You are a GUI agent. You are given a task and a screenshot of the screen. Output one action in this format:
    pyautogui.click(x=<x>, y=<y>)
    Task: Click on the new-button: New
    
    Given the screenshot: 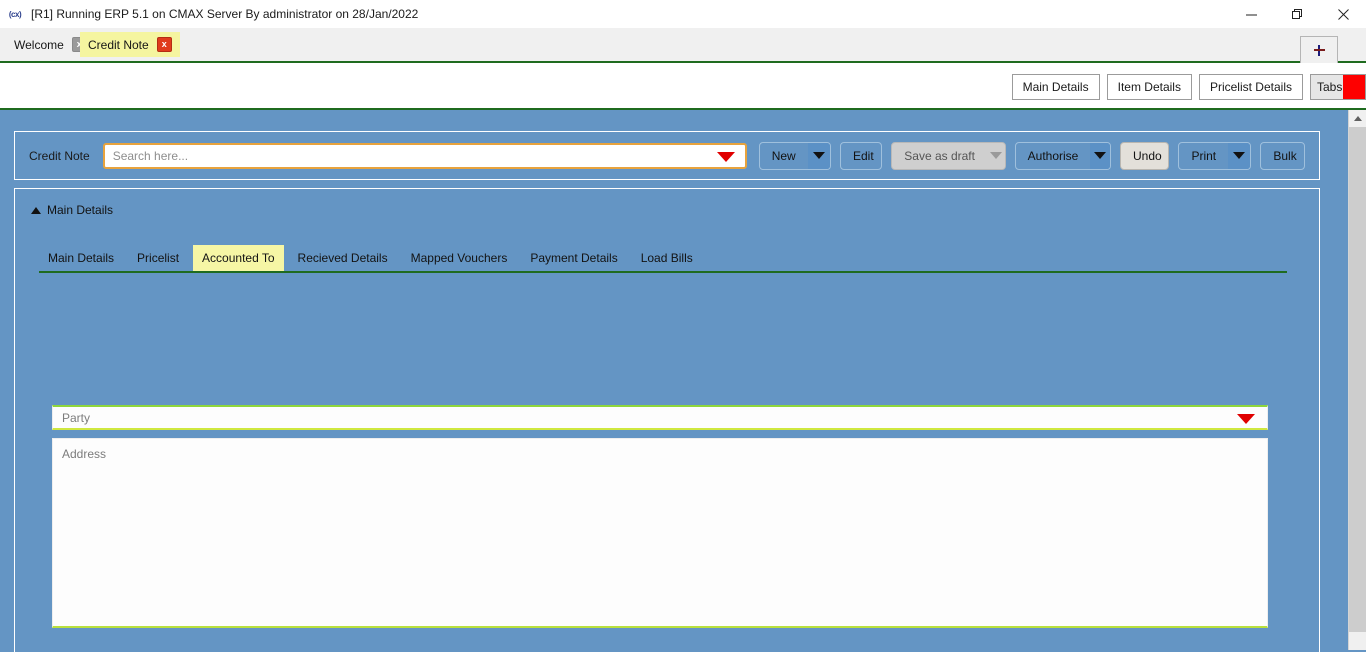 What is the action you would take?
    pyautogui.click(x=794, y=155)
    